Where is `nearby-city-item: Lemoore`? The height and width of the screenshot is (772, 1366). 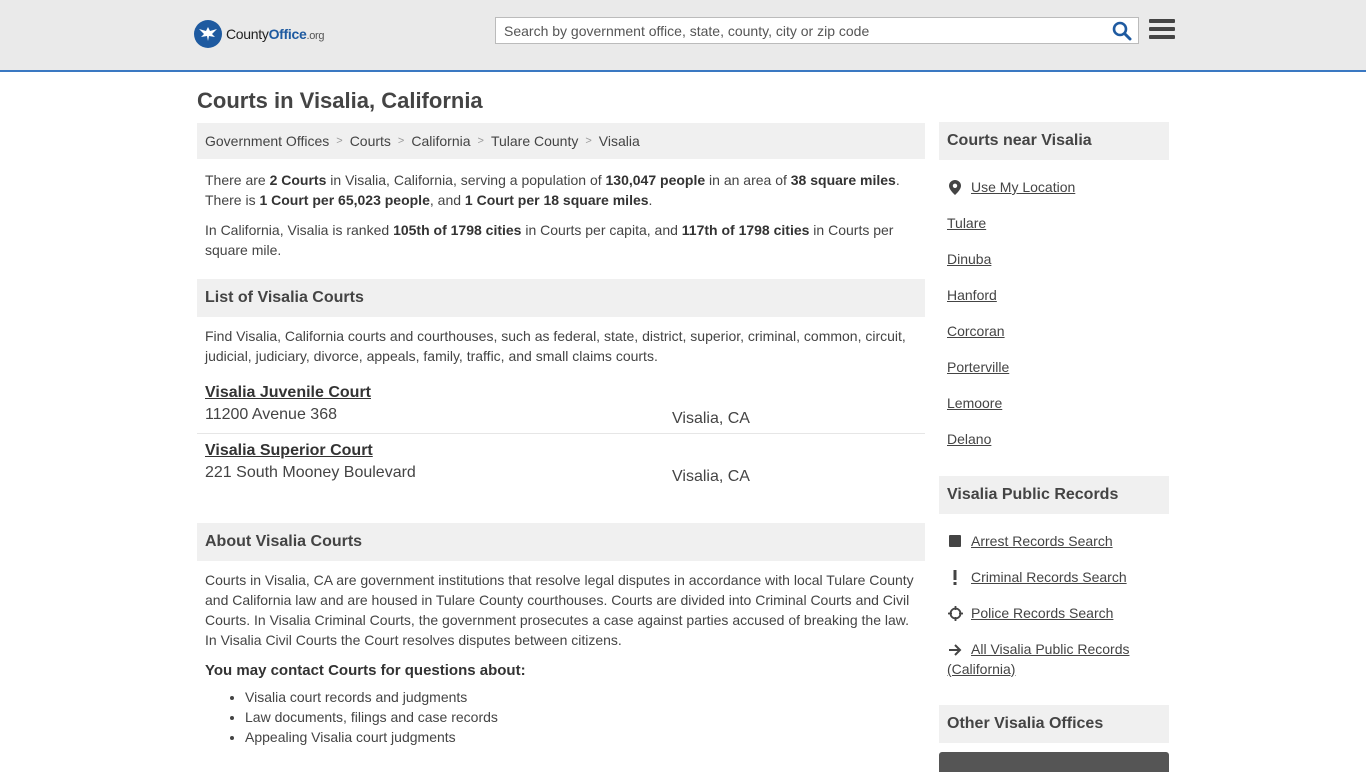
nearby-city-item: Lemoore is located at coordinates (1054, 411).